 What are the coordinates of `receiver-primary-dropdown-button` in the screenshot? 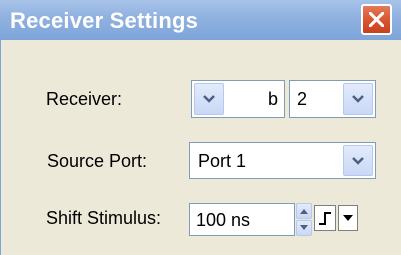 It's located at (209, 99).